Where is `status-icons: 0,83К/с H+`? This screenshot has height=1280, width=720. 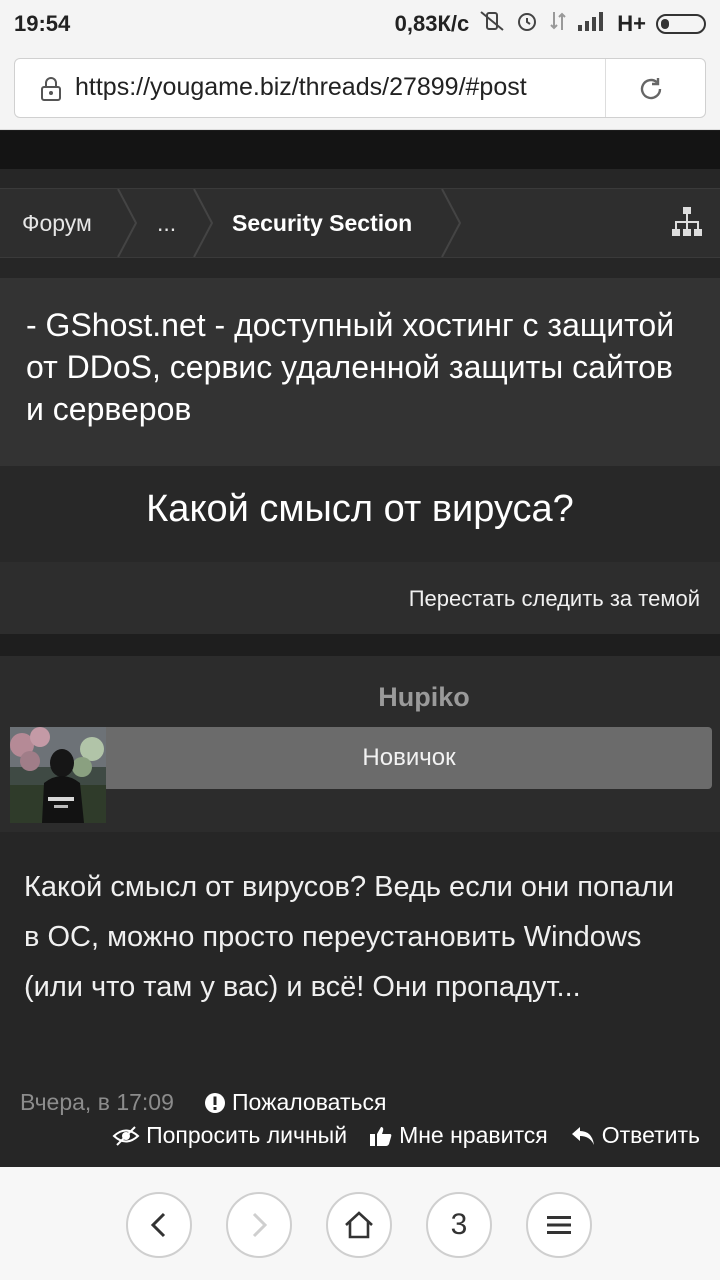
status-icons: 0,83К/с H+ is located at coordinates (550, 24).